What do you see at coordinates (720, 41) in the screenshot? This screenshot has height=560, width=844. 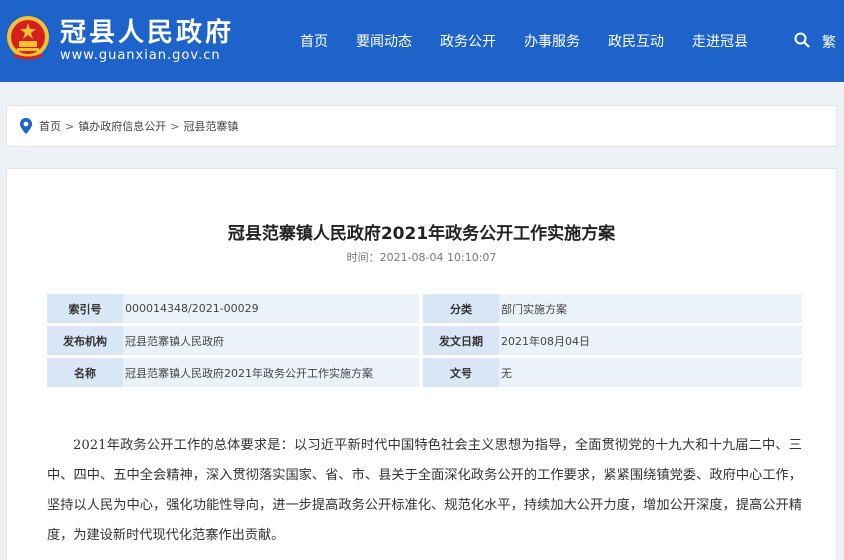 I see `nav-item-about: 走进冠县` at bounding box center [720, 41].